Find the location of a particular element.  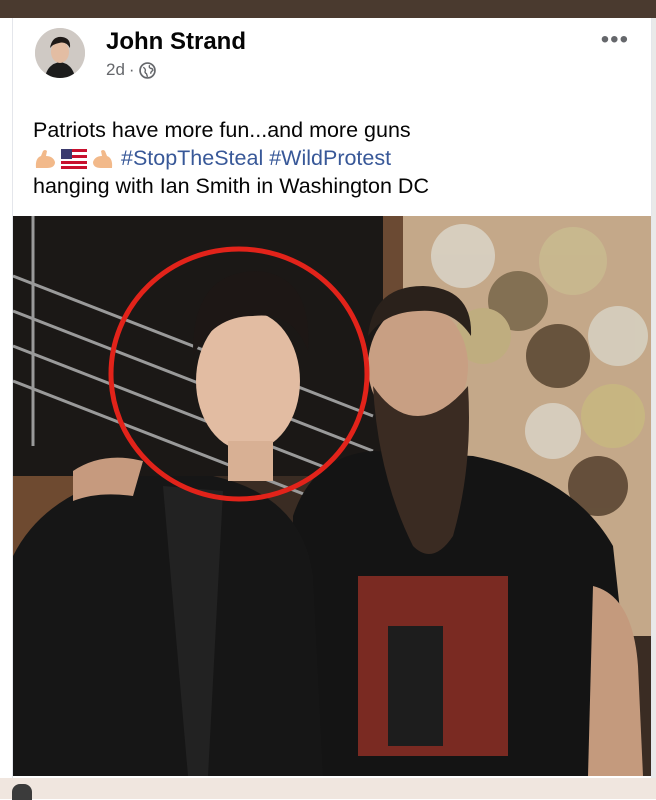

more-options-button: ••• is located at coordinates (615, 40).